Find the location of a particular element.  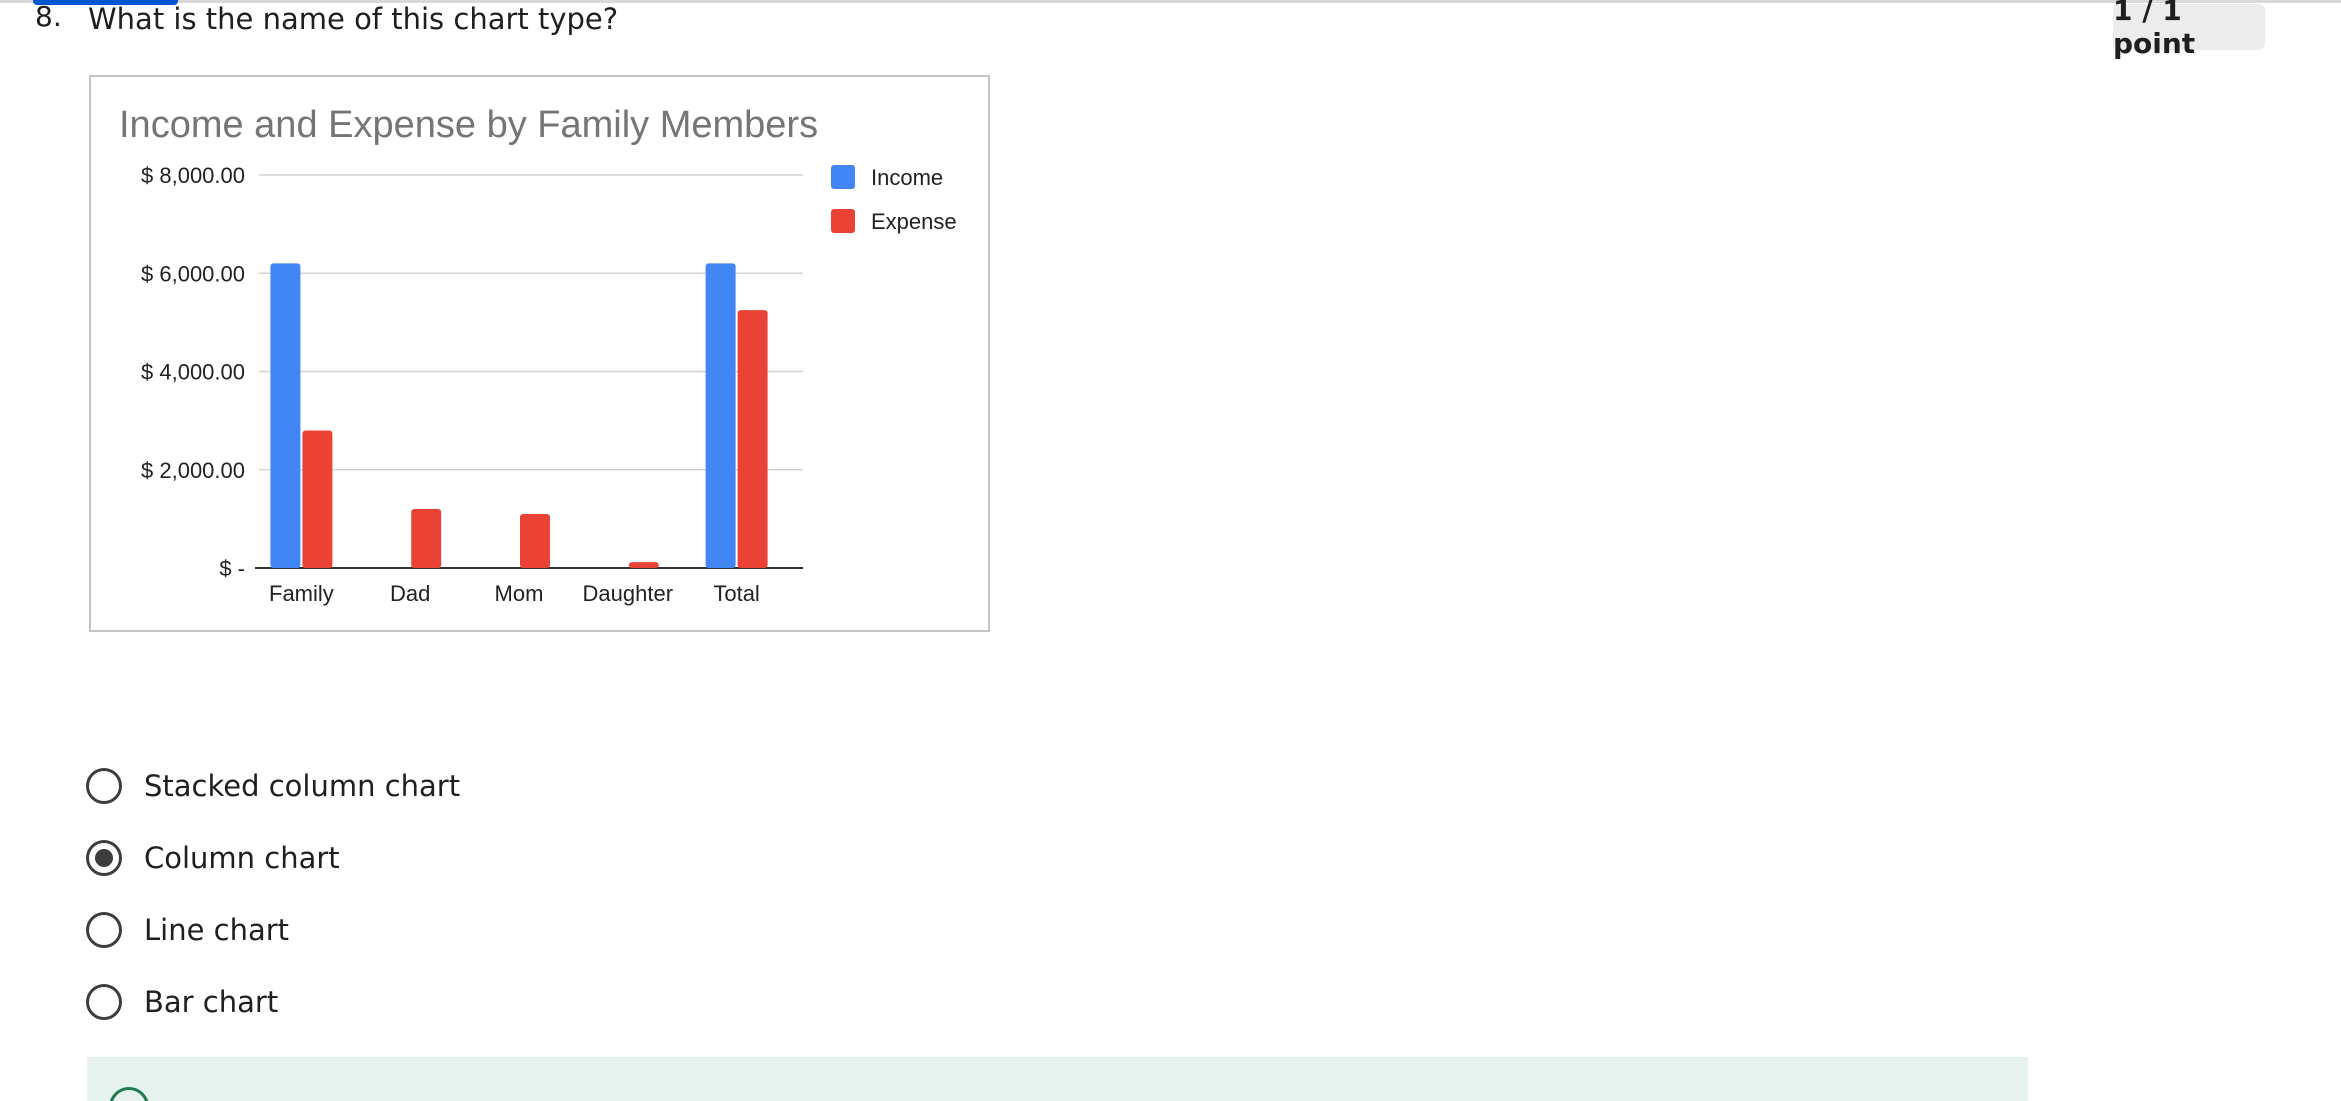

legend-swatch-income is located at coordinates (843, 177).